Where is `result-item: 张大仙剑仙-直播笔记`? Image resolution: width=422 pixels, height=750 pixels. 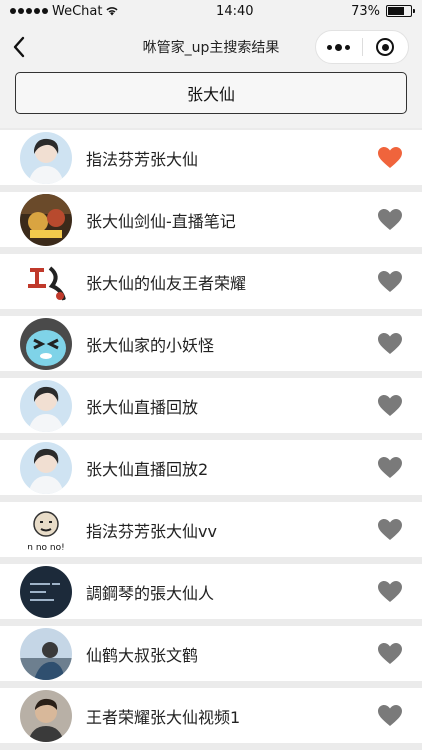
result-item: 张大仙剑仙-直播笔记 is located at coordinates (211, 219).